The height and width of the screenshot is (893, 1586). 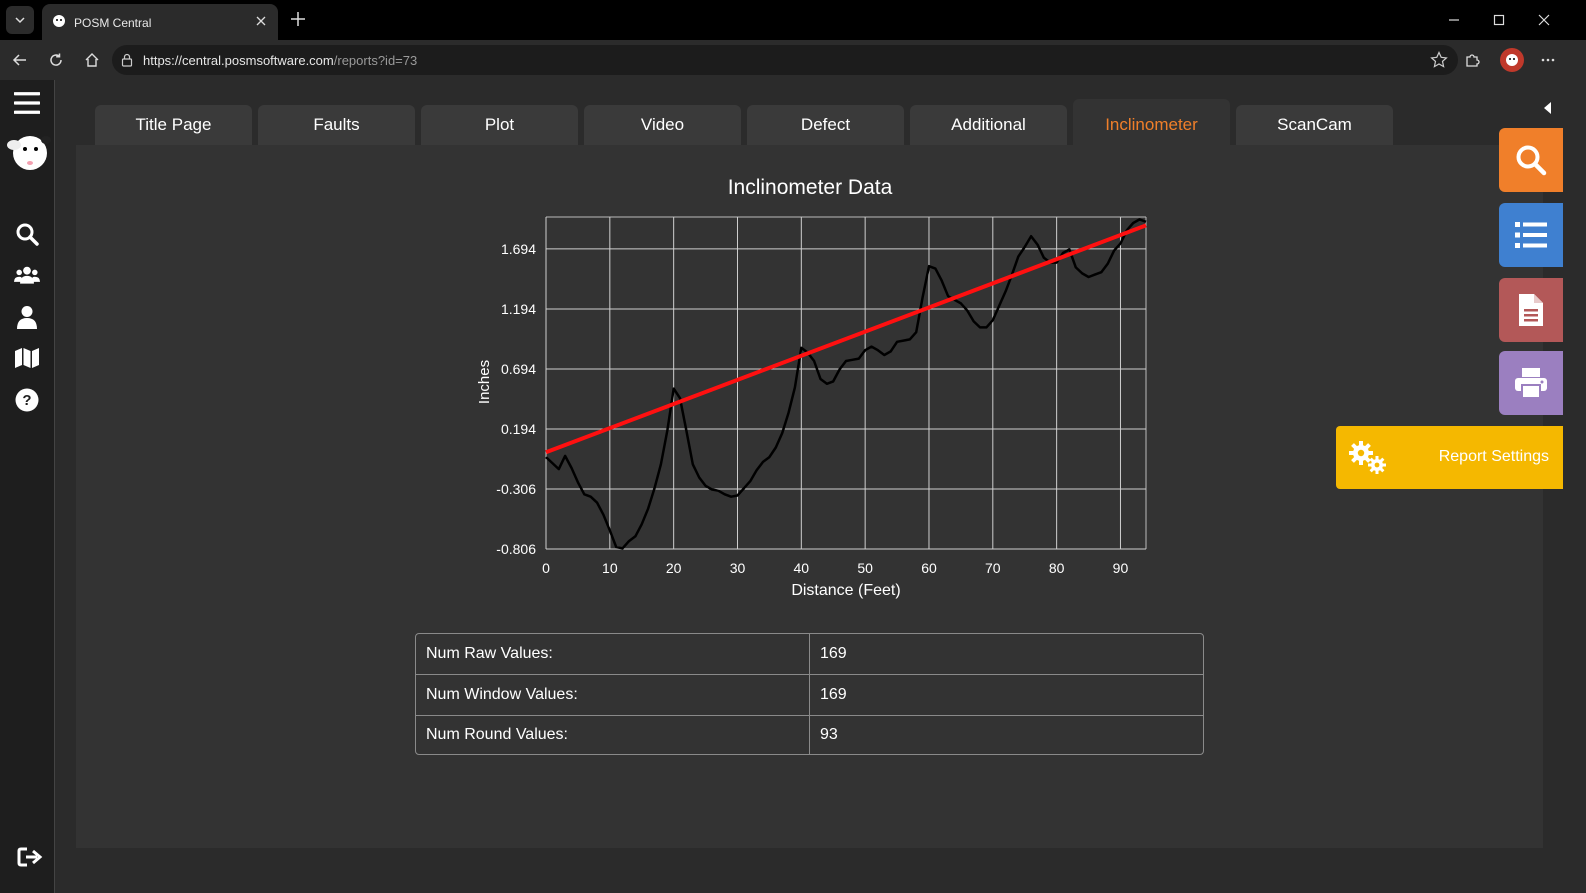 I want to click on favorite-star-icon, so click(x=1439, y=60).